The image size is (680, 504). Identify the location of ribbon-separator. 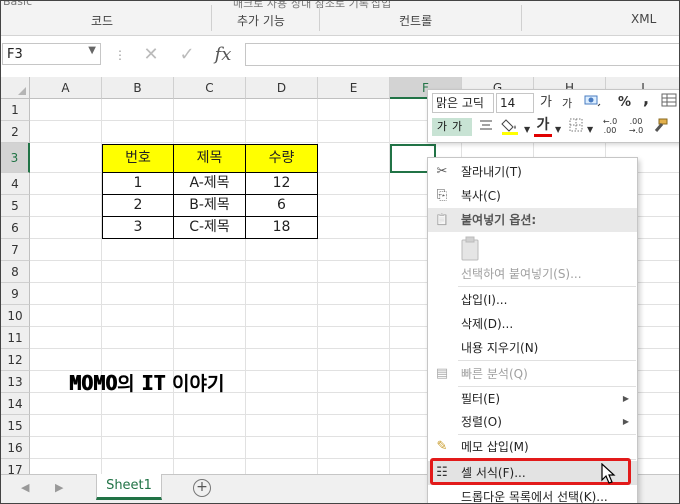
(211, 18).